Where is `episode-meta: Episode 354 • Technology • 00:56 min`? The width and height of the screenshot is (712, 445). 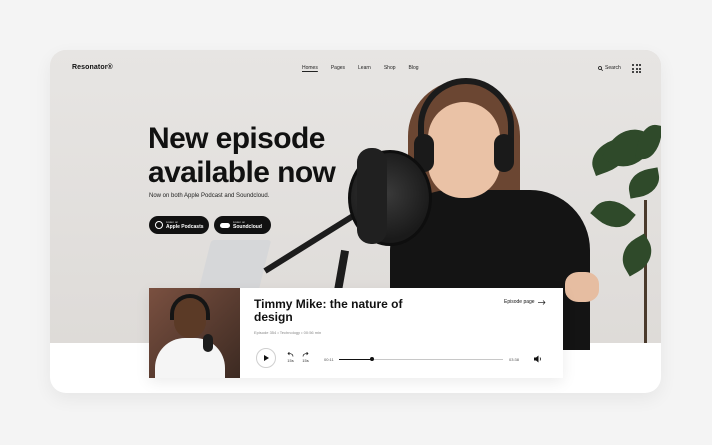 episode-meta: Episode 354 • Technology • 00:56 min is located at coordinates (288, 332).